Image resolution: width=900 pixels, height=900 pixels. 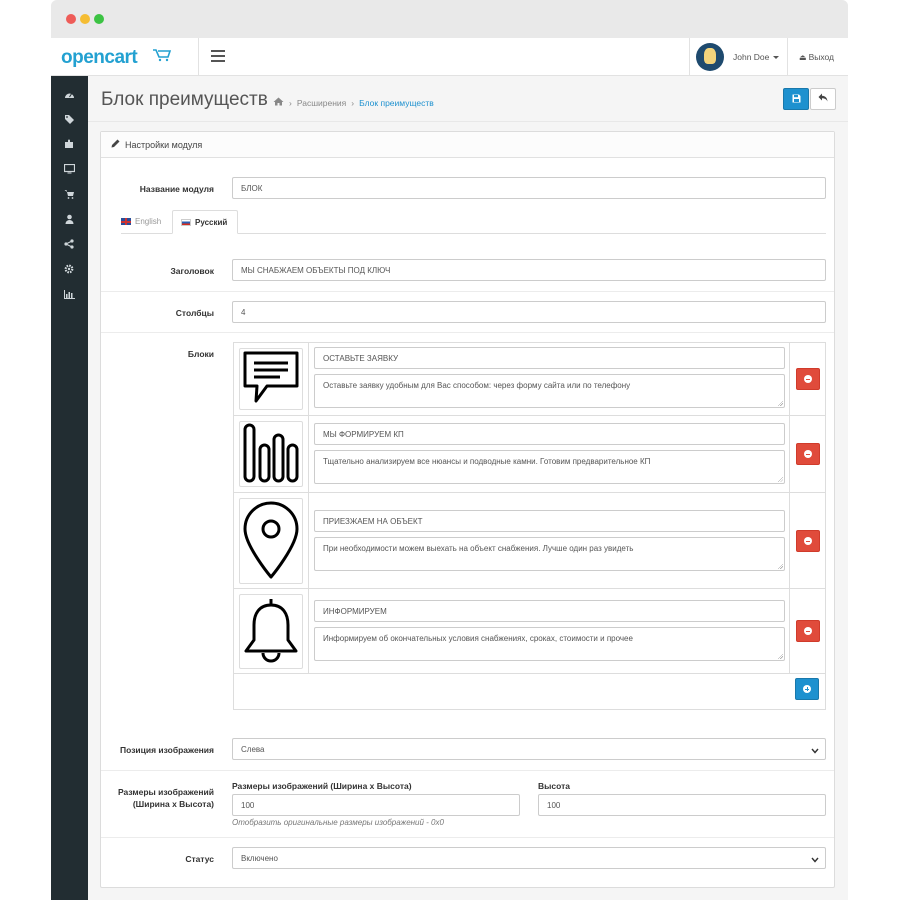 I want to click on block-title-input: ПРИЕЗЖАЕМ НА ОБЪЕКТ, so click(x=549, y=521).